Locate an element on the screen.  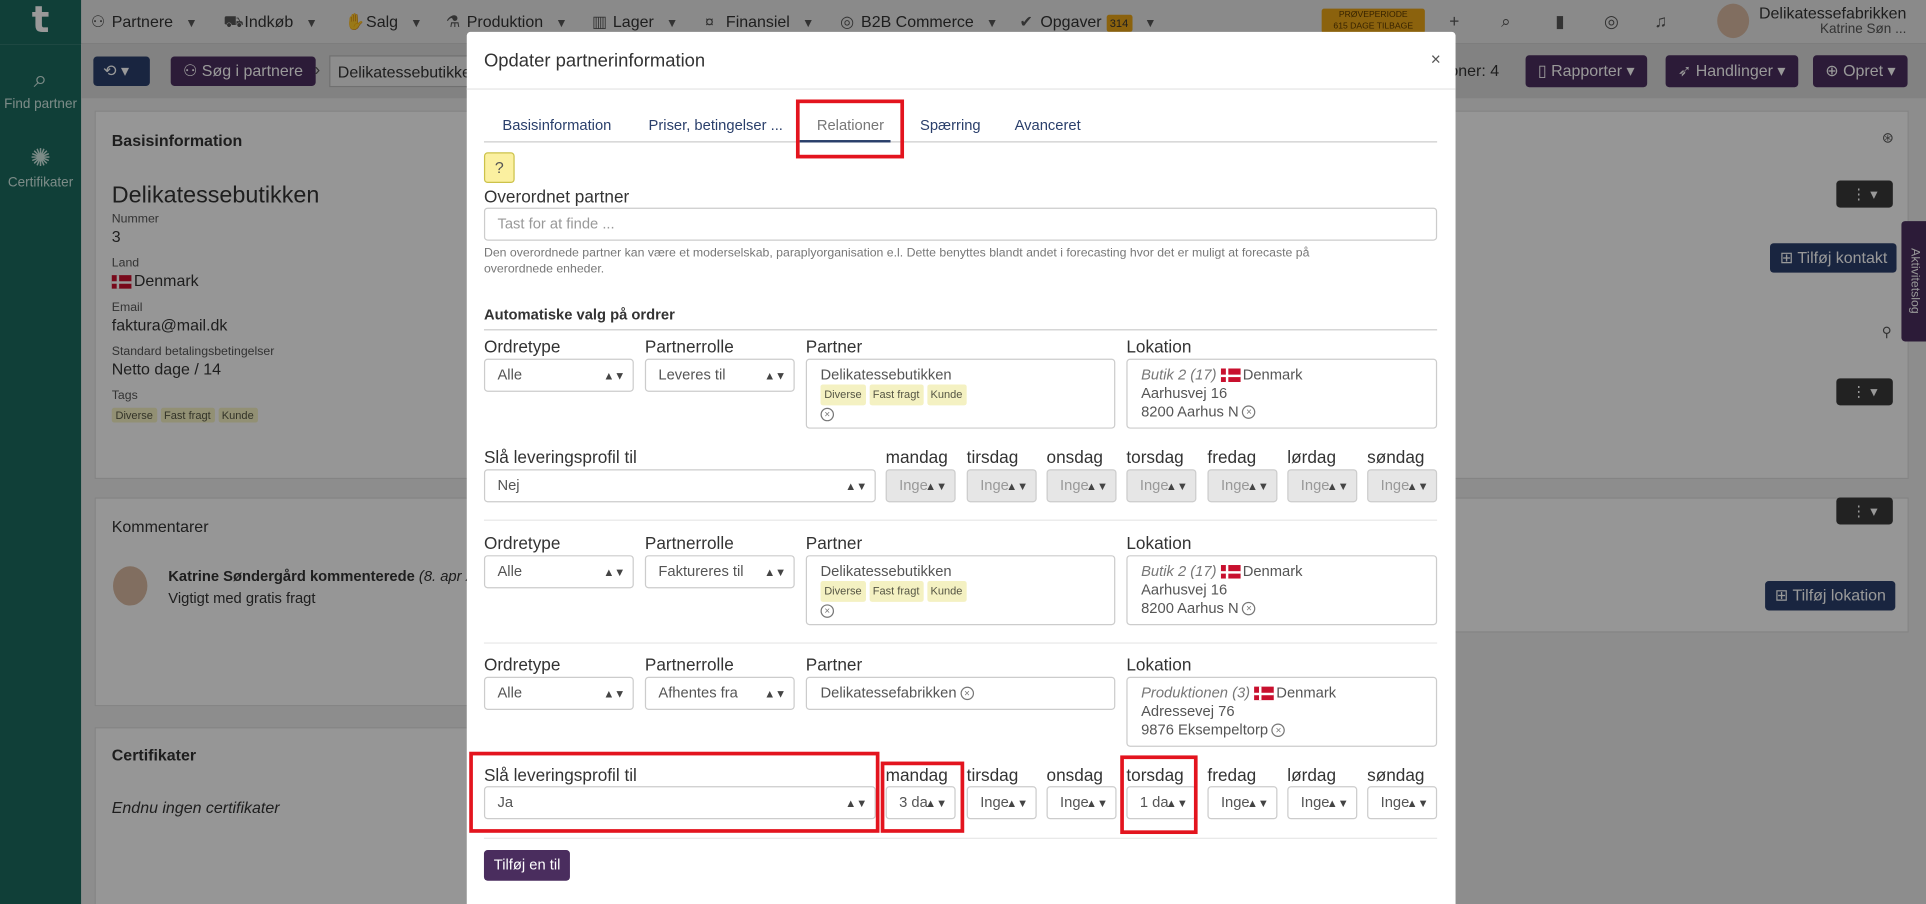
location-city: 8200 Aarhus N is located at coordinates (1190, 411).